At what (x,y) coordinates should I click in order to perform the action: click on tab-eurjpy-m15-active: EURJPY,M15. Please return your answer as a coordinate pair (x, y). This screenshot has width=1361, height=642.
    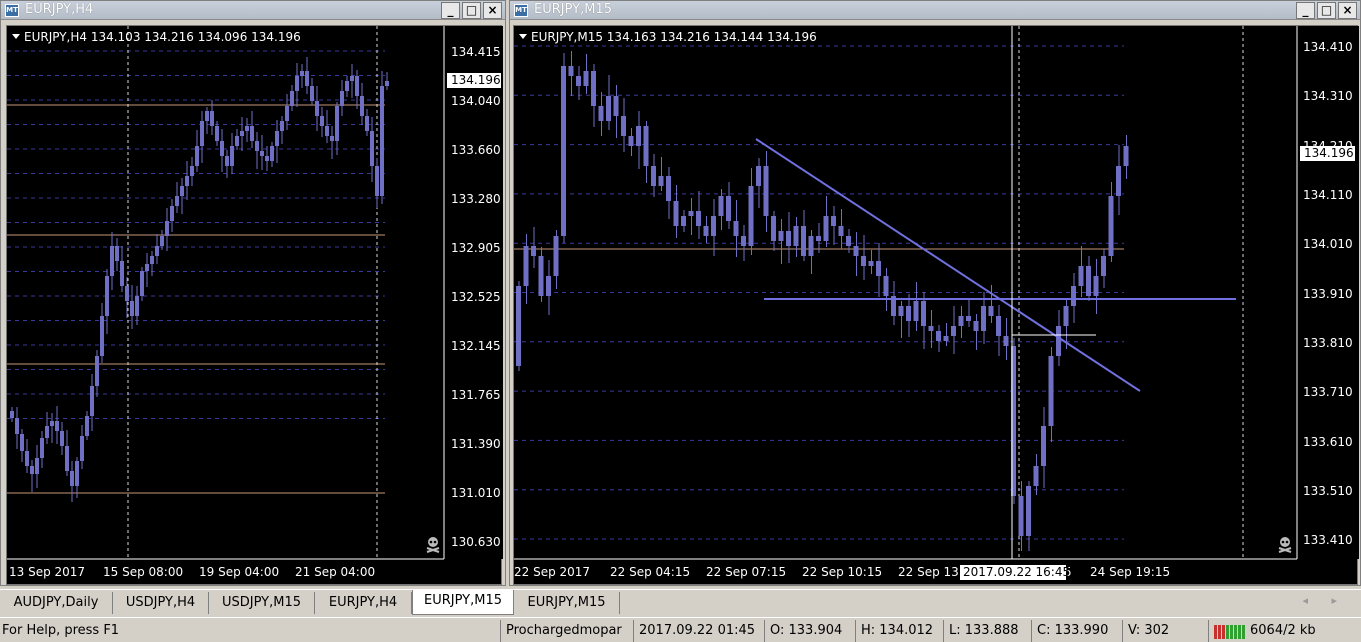
    Looking at the image, I should click on (463, 602).